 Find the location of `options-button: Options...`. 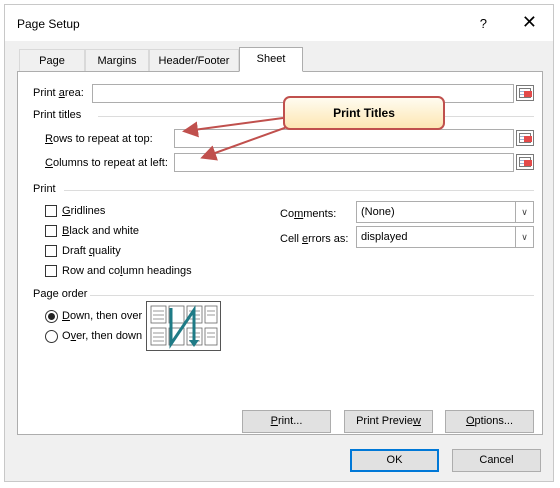

options-button: Options... is located at coordinates (489, 421).